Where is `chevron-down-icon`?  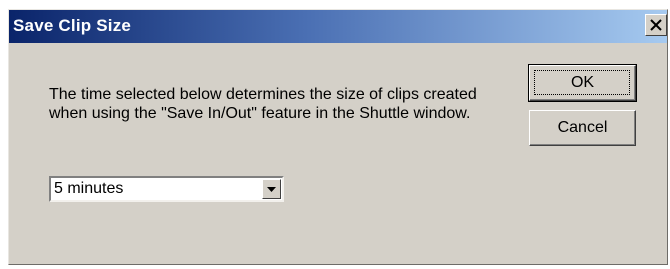 chevron-down-icon is located at coordinates (271, 189).